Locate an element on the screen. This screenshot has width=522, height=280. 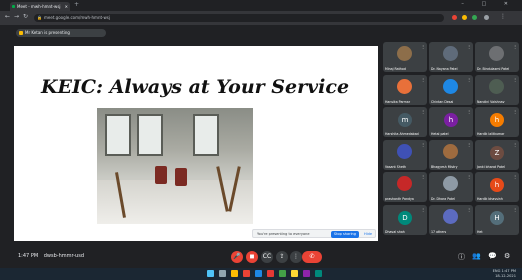
hide-button: Hide is located at coordinates (368, 234).